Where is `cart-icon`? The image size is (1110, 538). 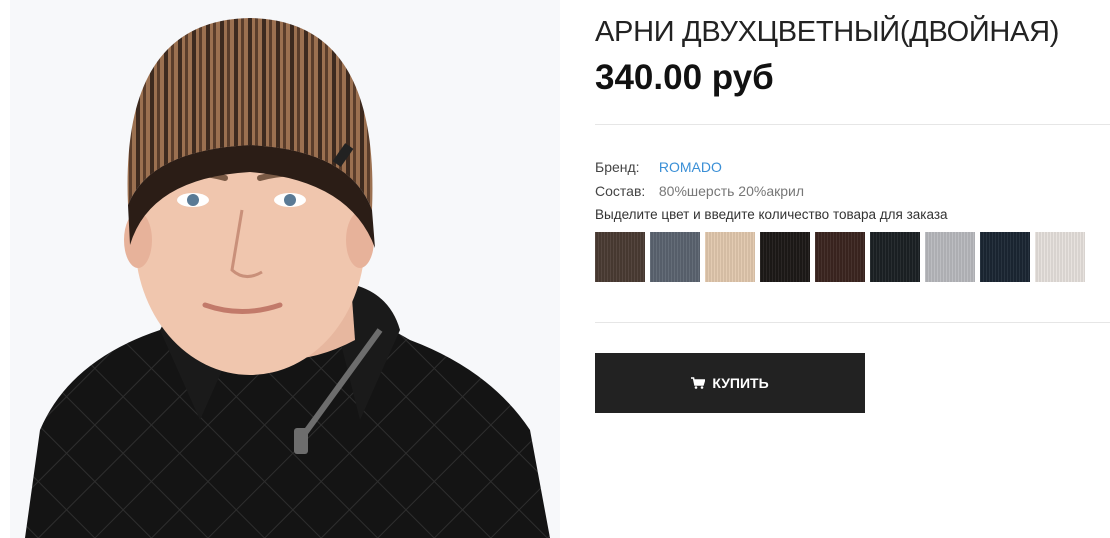
cart-icon is located at coordinates (698, 383).